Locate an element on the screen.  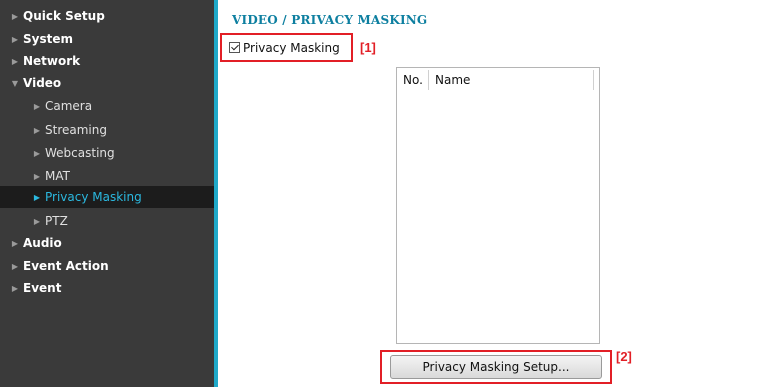
privacy-masking-checkbox is located at coordinates (234, 47).